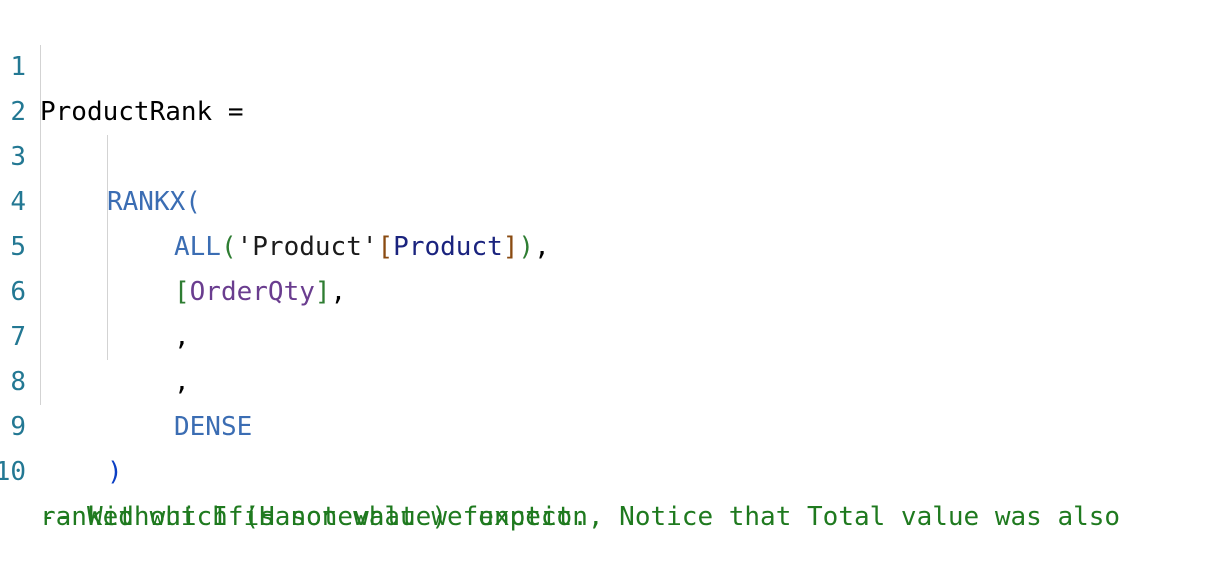 The image size is (1230, 585). I want to click on code-line-1: 1 ProductRank =, so click(121, 63).